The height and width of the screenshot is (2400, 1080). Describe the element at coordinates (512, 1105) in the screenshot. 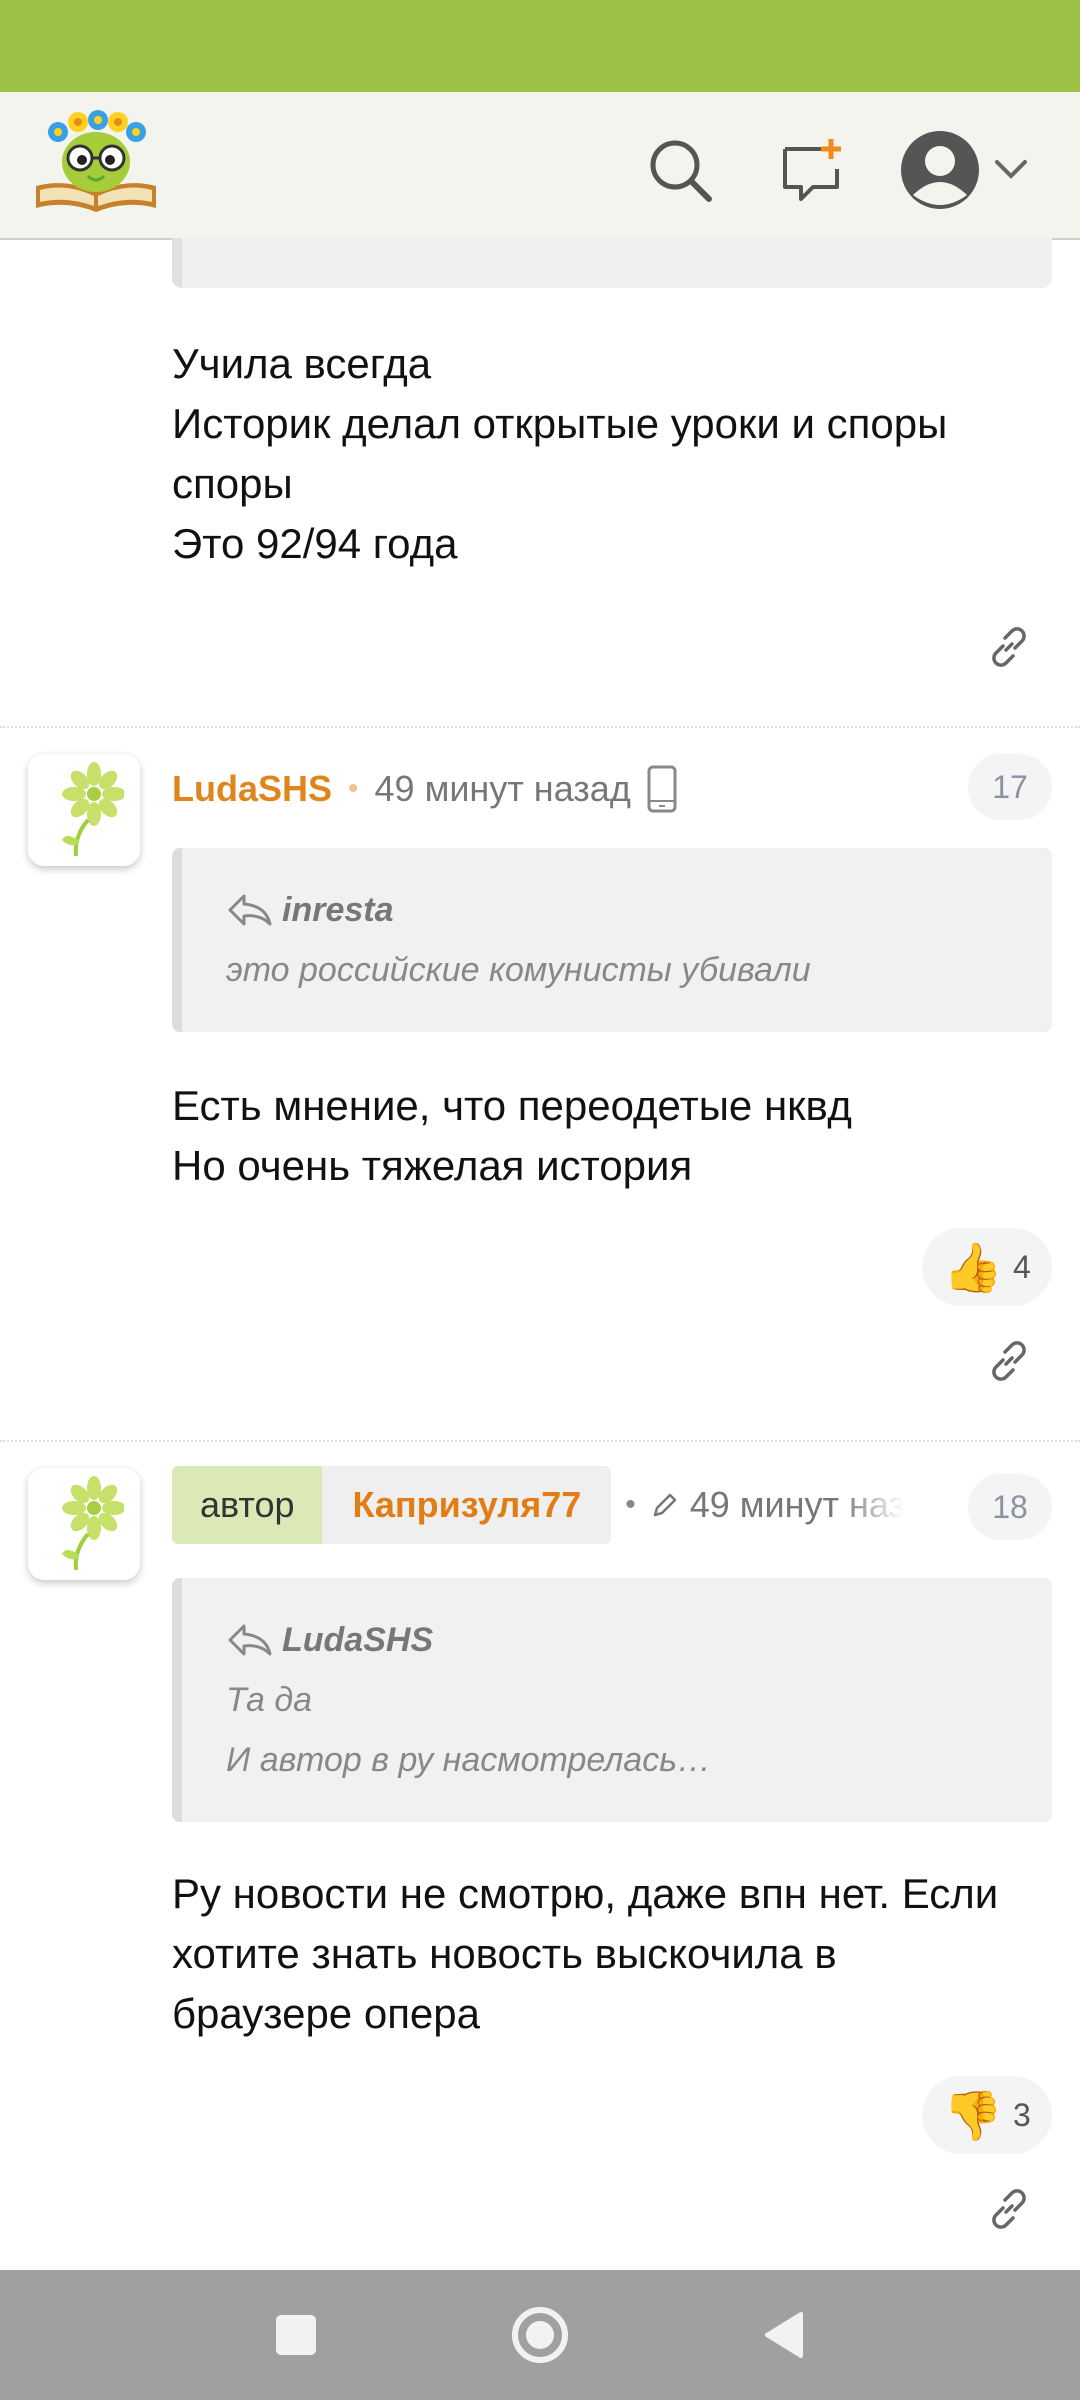

I see `comment-line: Есть мнение, что переодетые нквд` at that location.